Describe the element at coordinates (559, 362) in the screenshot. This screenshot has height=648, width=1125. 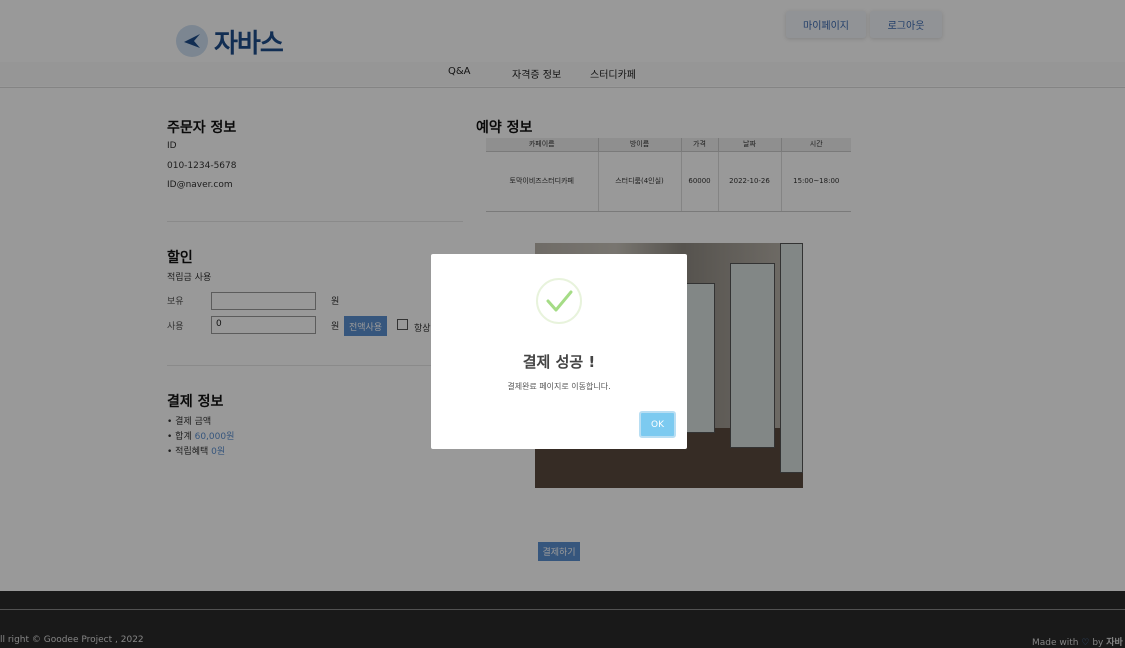
I see `dialog-title: 결제 성공 !` at that location.